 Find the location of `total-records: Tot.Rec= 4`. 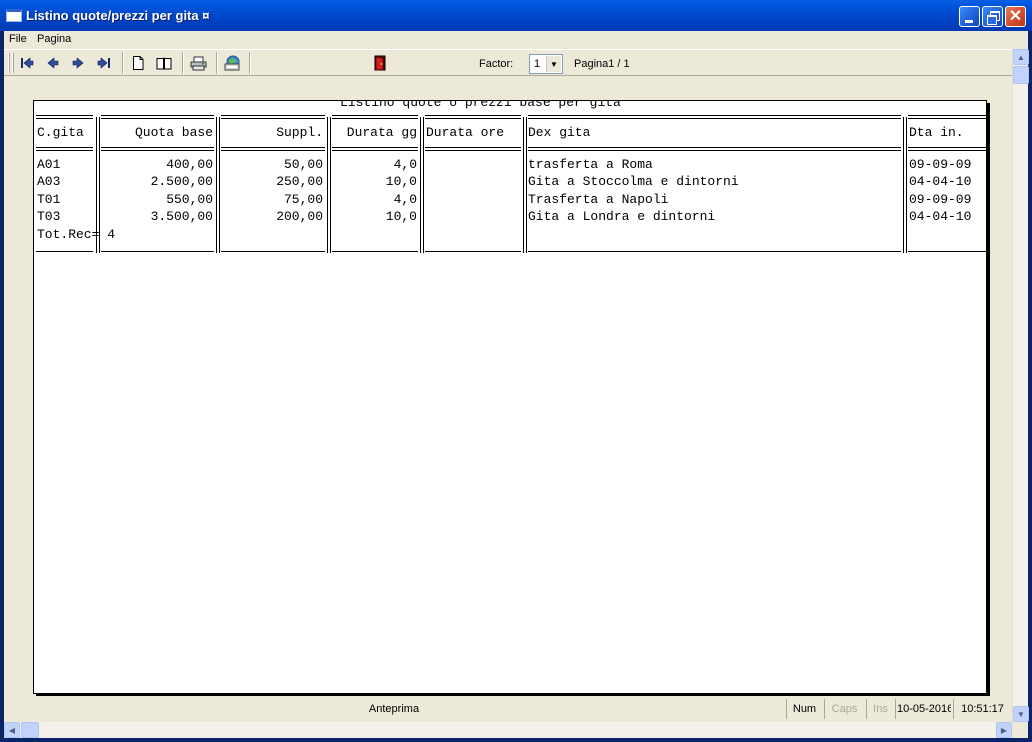

total-records: Tot.Rec= 4 is located at coordinates (76, 234).